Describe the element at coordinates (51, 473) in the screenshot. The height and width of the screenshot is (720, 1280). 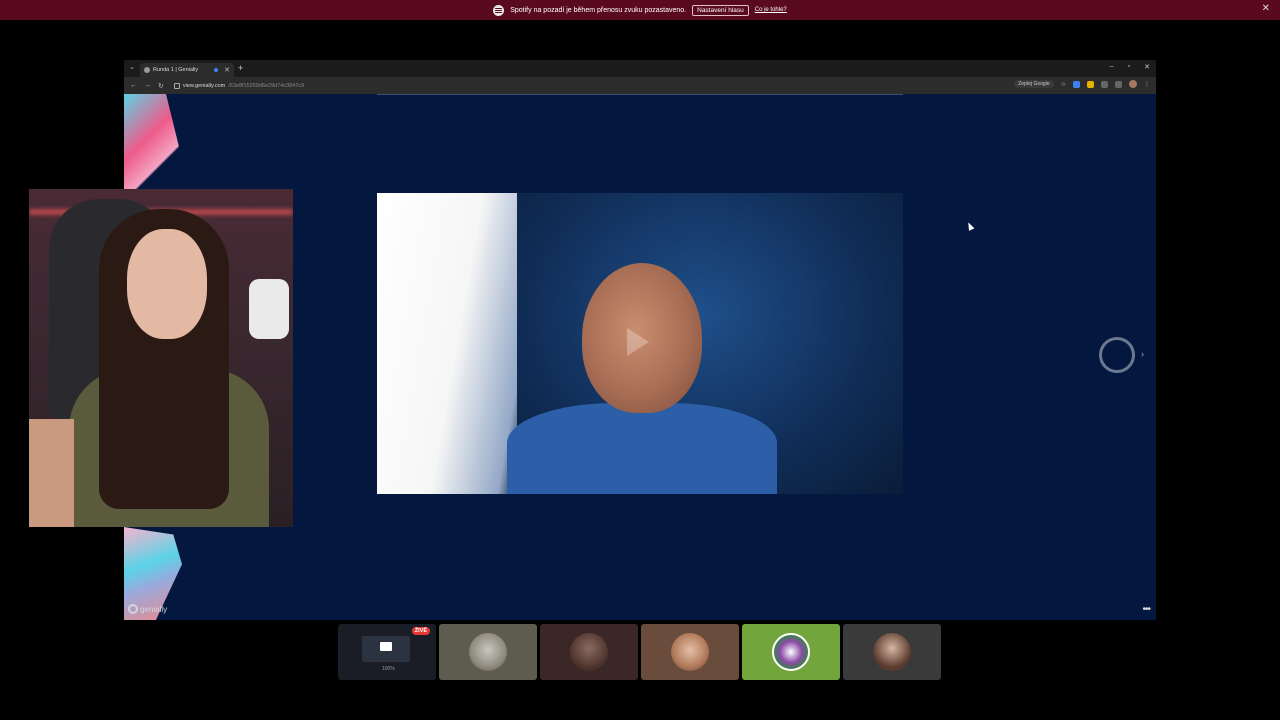
I see `webcam-arm` at that location.